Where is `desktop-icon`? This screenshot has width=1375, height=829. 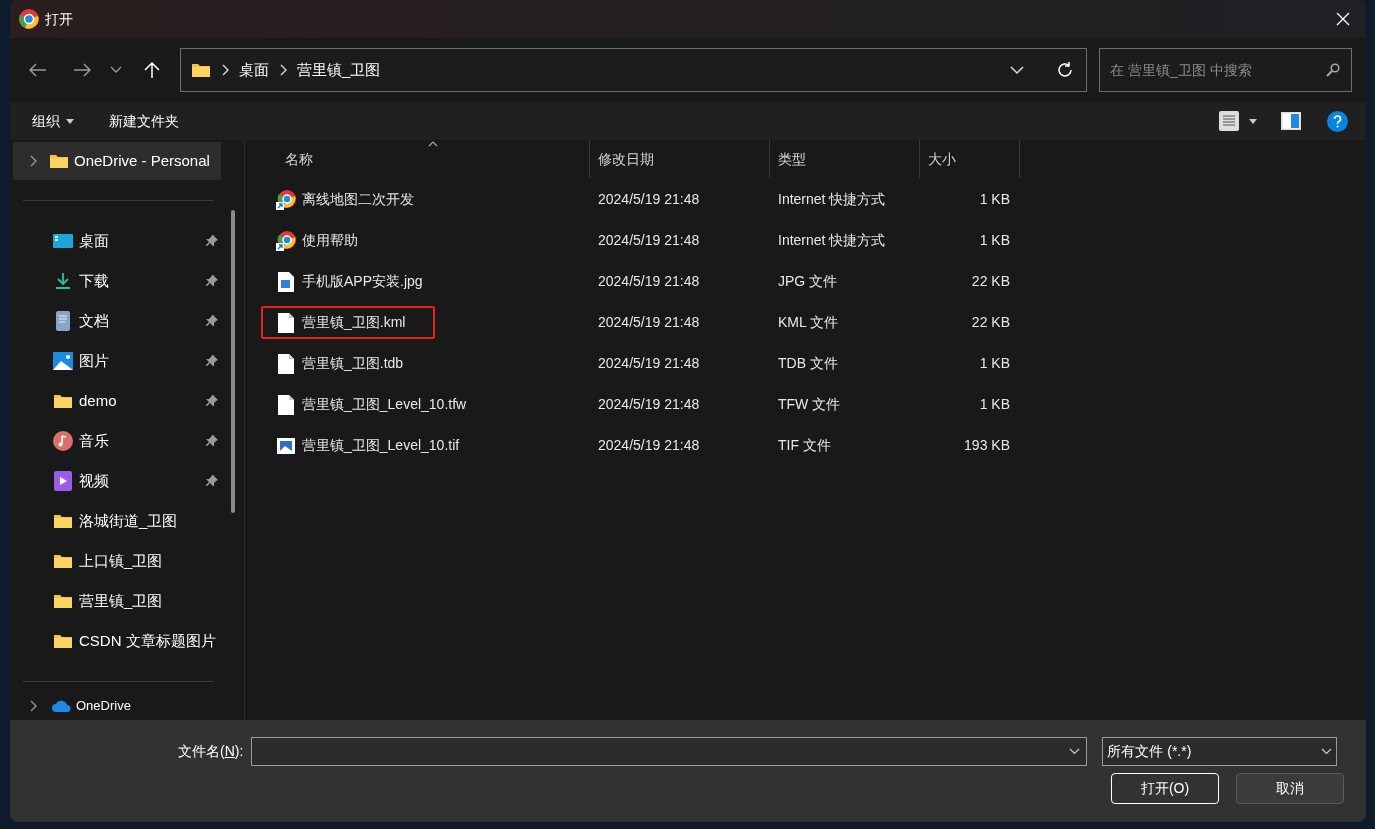
desktop-icon is located at coordinates (63, 241).